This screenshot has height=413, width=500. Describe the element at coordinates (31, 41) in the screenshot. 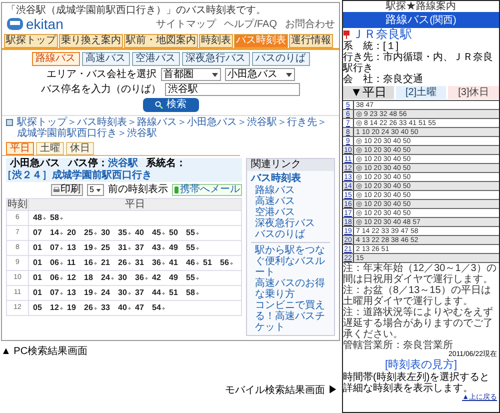

I see `nav-tab: 駅探トップ` at that location.